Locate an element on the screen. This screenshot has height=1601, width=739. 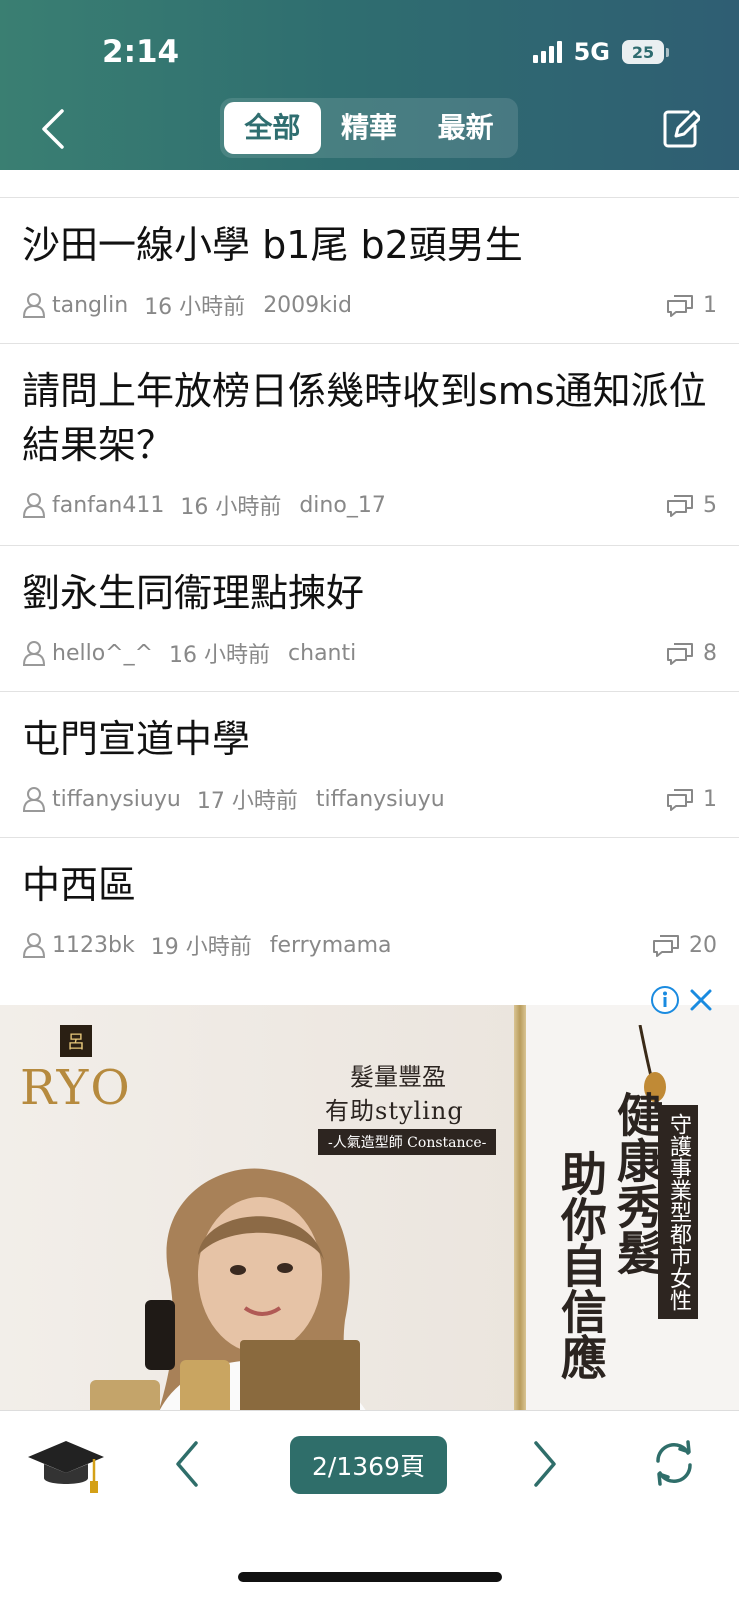
reply-count-value: 8 is located at coordinates (710, 653).